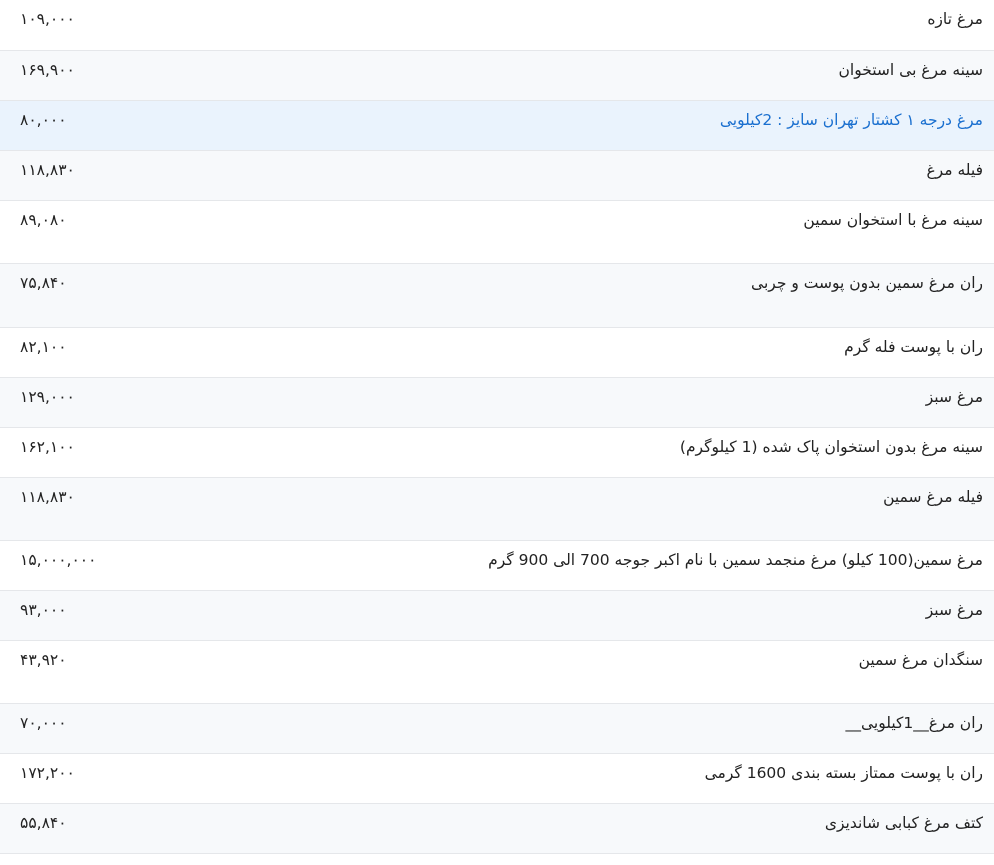 This screenshot has width=994, height=865. Describe the element at coordinates (47, 396) in the screenshot. I see `item-price: ۱۲۹,۰۰۰` at that location.